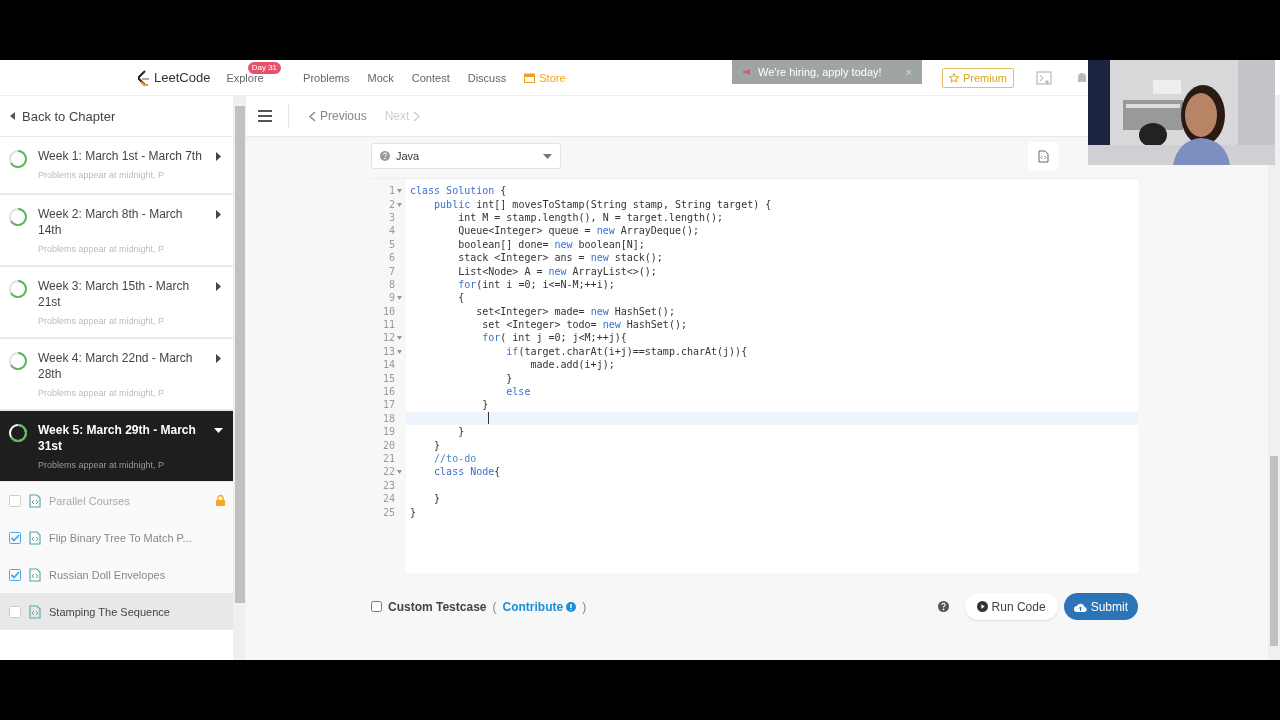  I want to click on line-number: 13, so click(388, 351).